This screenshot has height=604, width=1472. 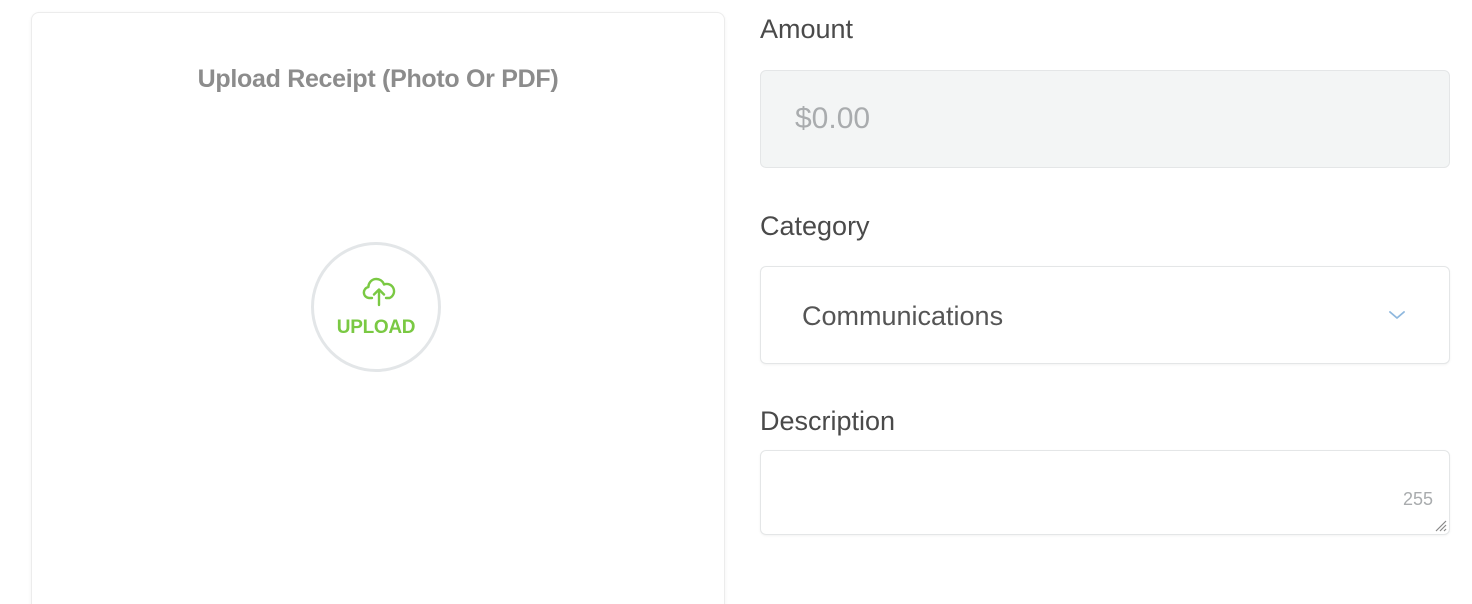 What do you see at coordinates (903, 316) in the screenshot?
I see `category-selected-value: Communications` at bounding box center [903, 316].